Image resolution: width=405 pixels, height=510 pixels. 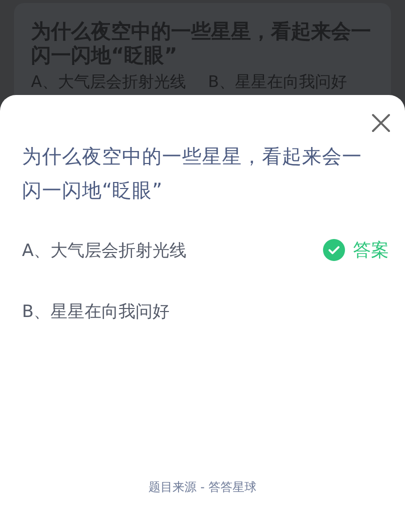 I want to click on close-icon, so click(x=381, y=123).